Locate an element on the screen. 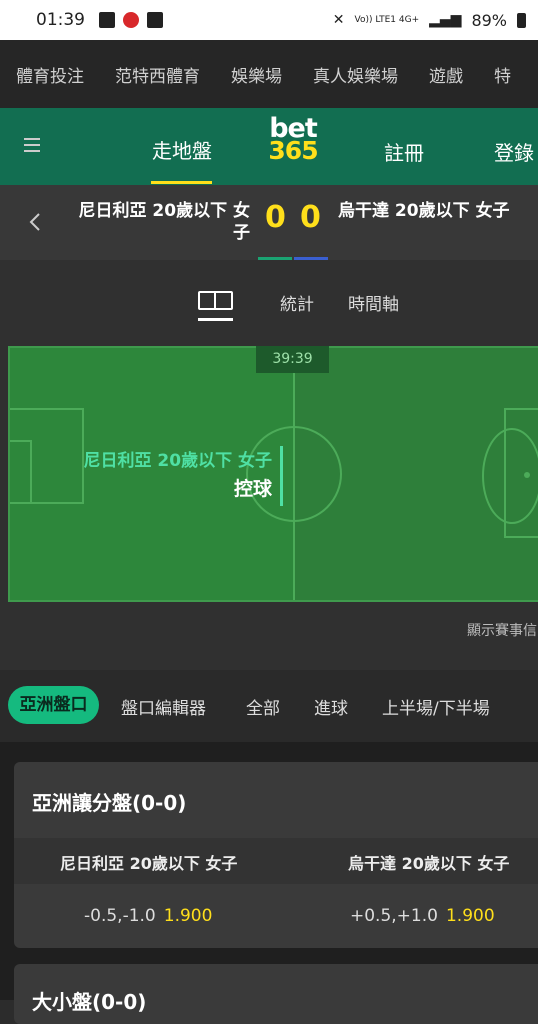 This screenshot has width=538, height=1024. battery-text: 89% is located at coordinates (489, 20).